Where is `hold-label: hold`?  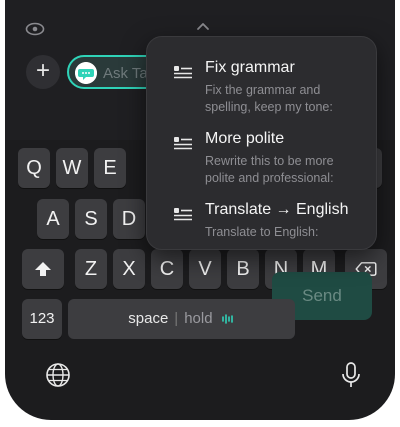 hold-label: hold is located at coordinates (198, 318).